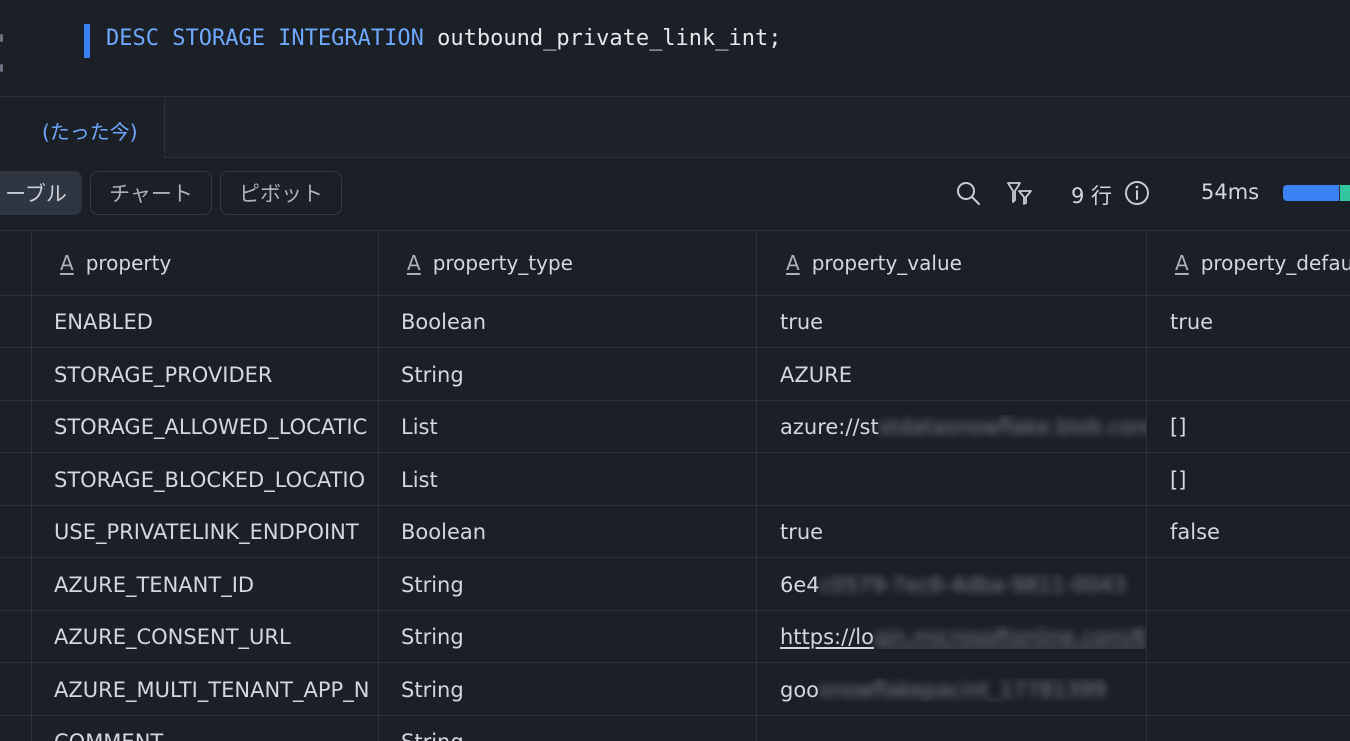  I want to click on search-icon, so click(968, 193).